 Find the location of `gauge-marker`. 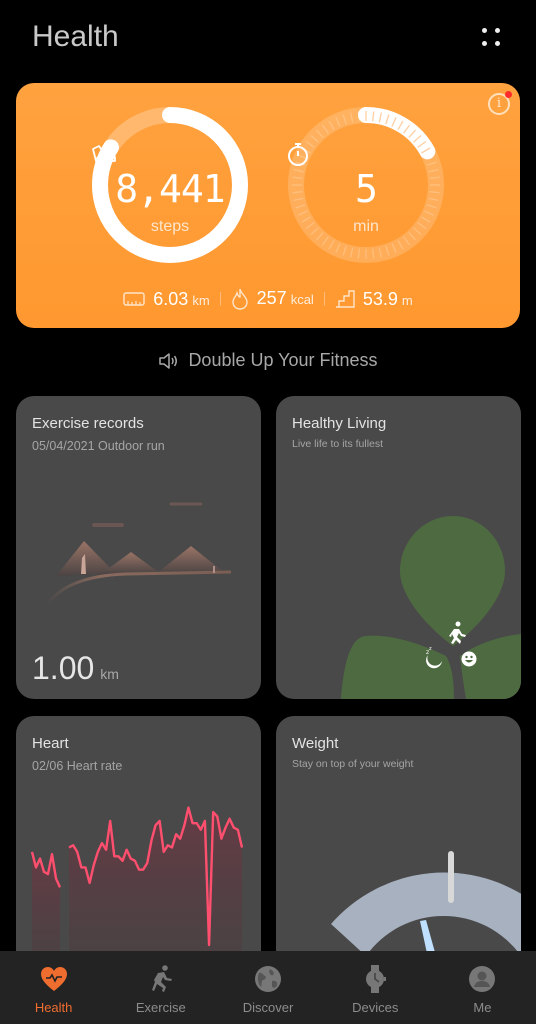

gauge-marker is located at coordinates (451, 877).